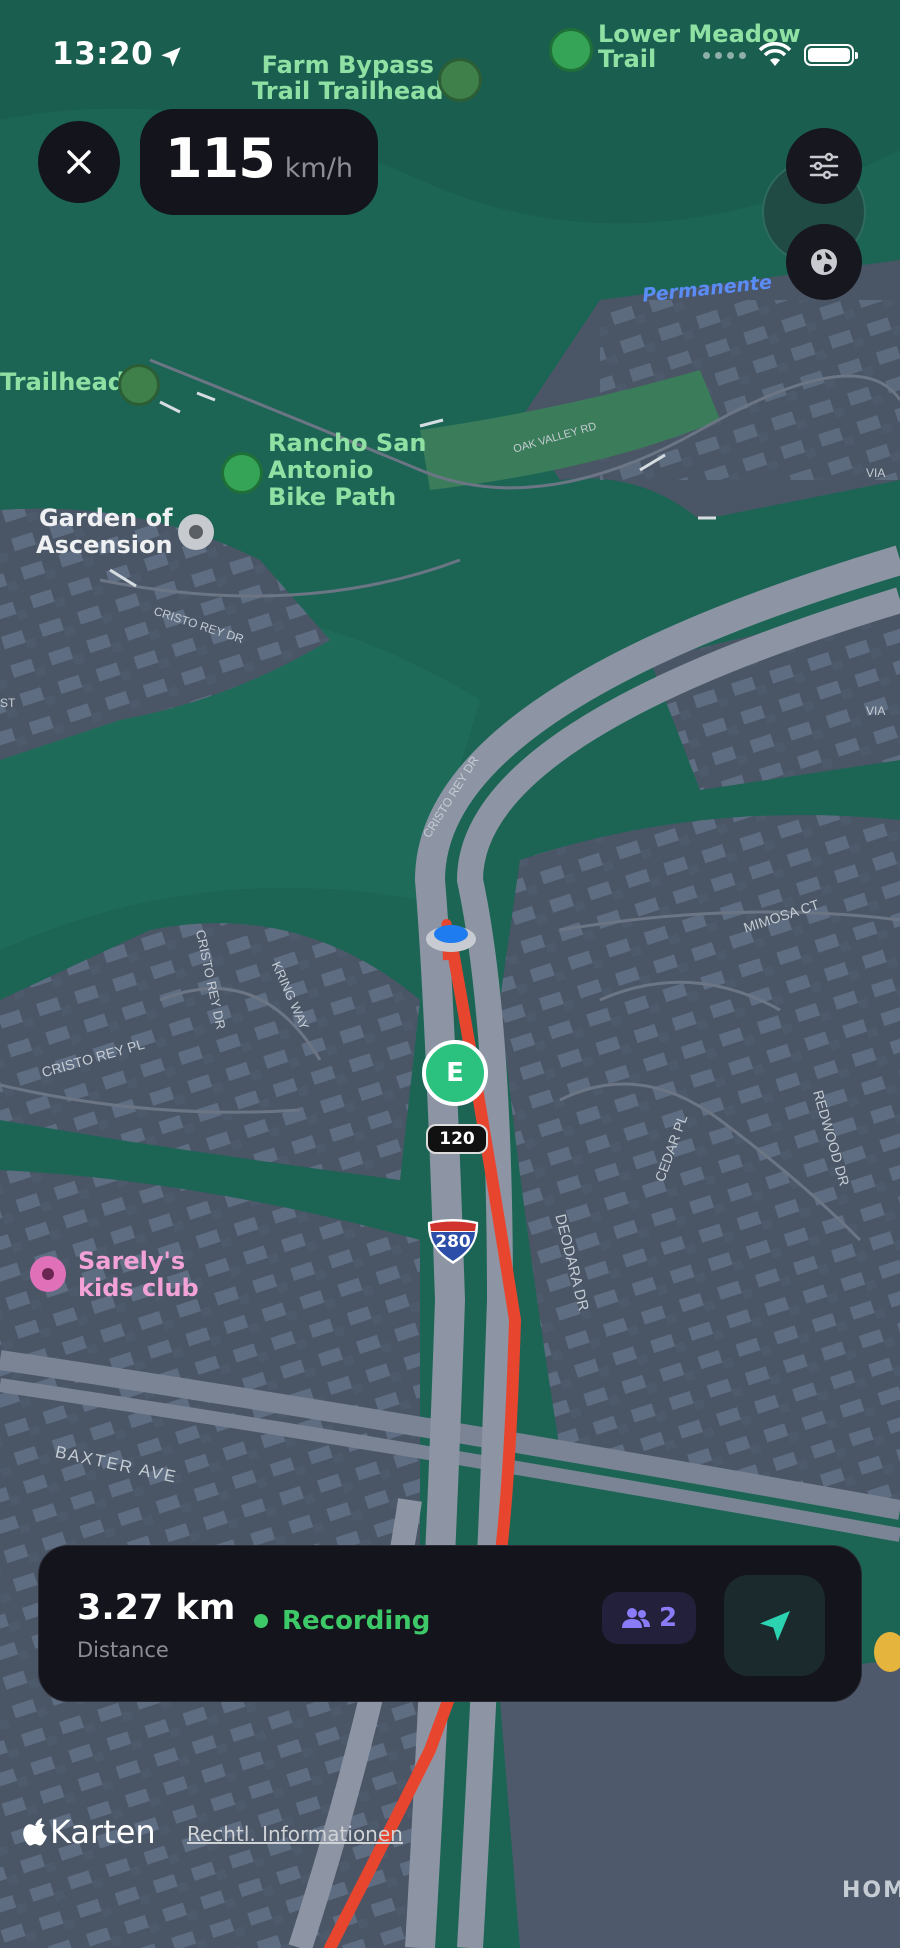 The width and height of the screenshot is (900, 1948). What do you see at coordinates (62, 382) in the screenshot?
I see `poi-trailhead: Trailhead` at bounding box center [62, 382].